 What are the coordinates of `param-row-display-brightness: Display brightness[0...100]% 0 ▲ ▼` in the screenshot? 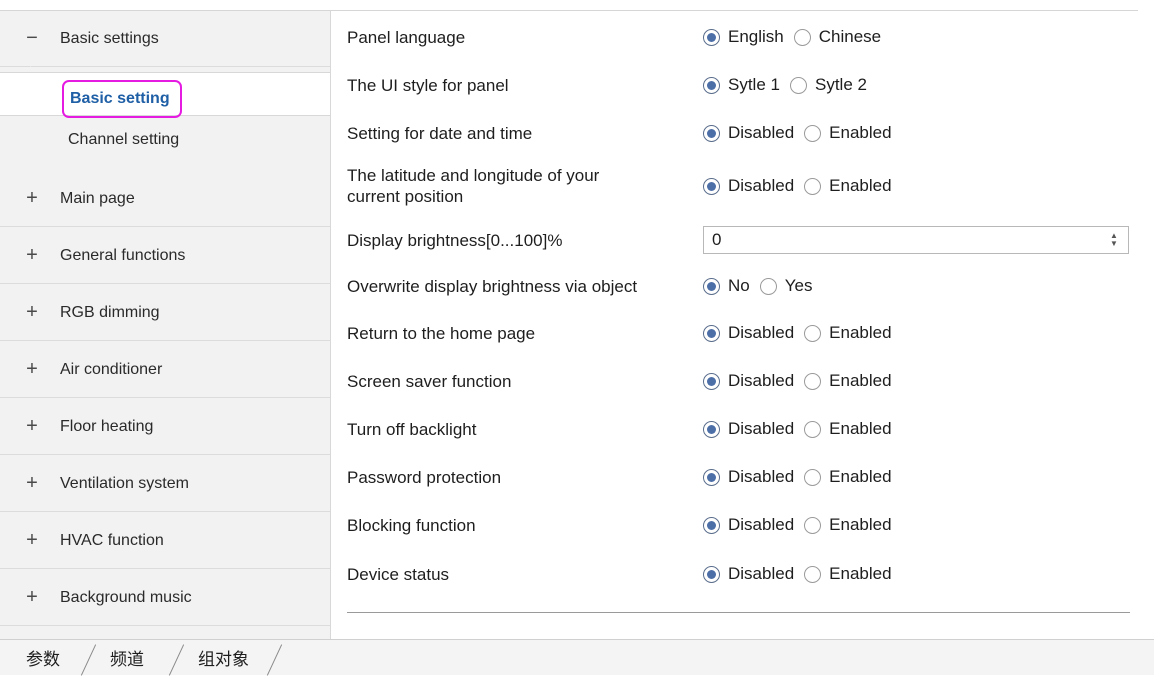 It's located at (747, 240).